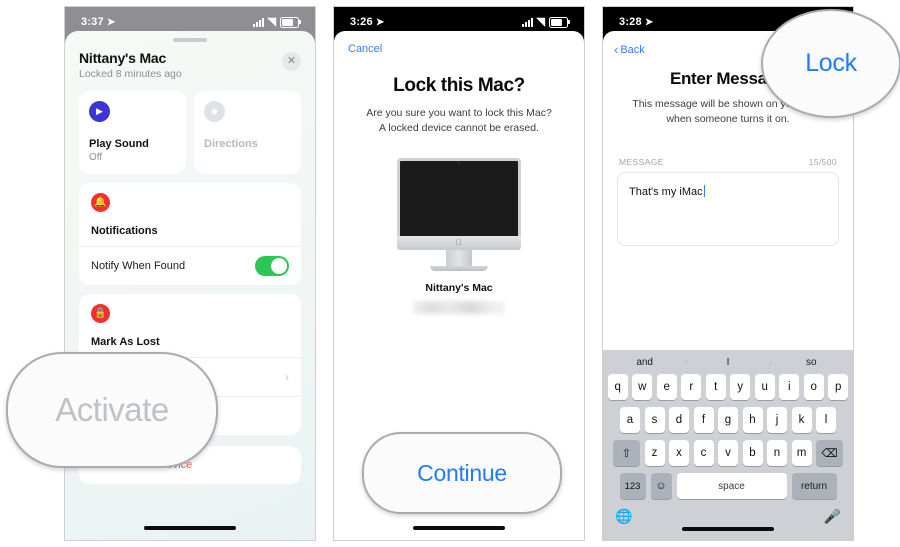 Image resolution: width=900 pixels, height=547 pixels. I want to click on numbers-key: 123, so click(632, 486).